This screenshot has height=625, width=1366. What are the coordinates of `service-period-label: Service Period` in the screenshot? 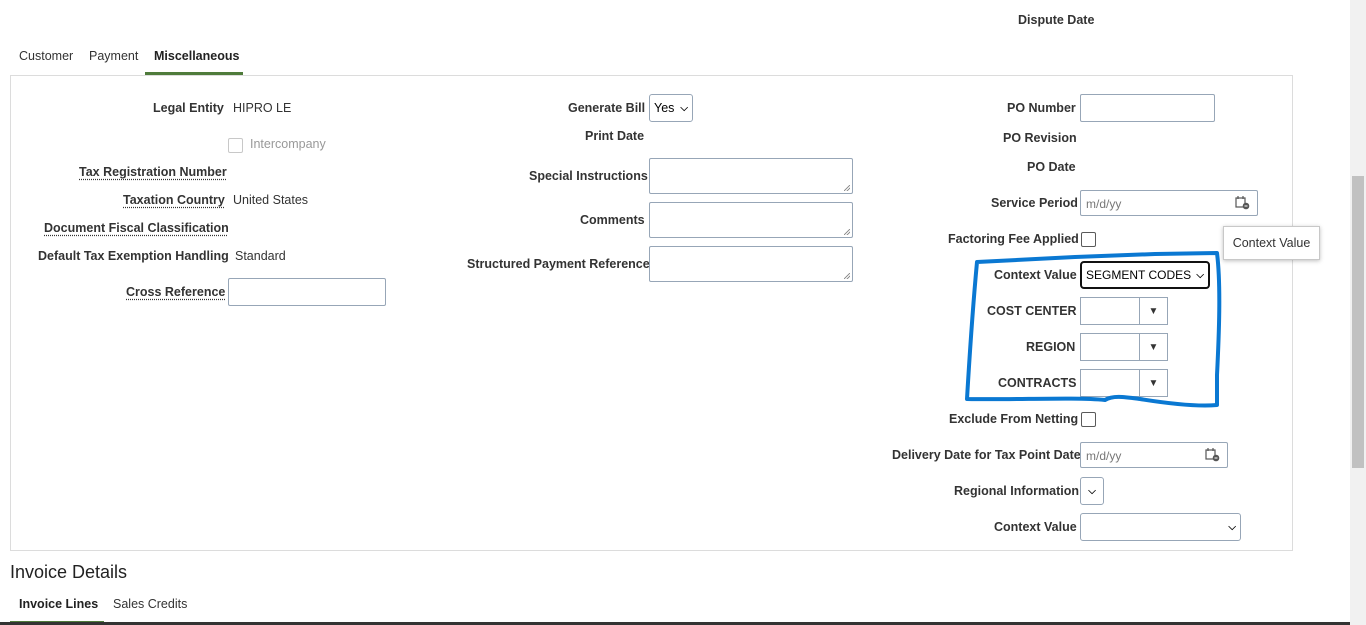 It's located at (1034, 203).